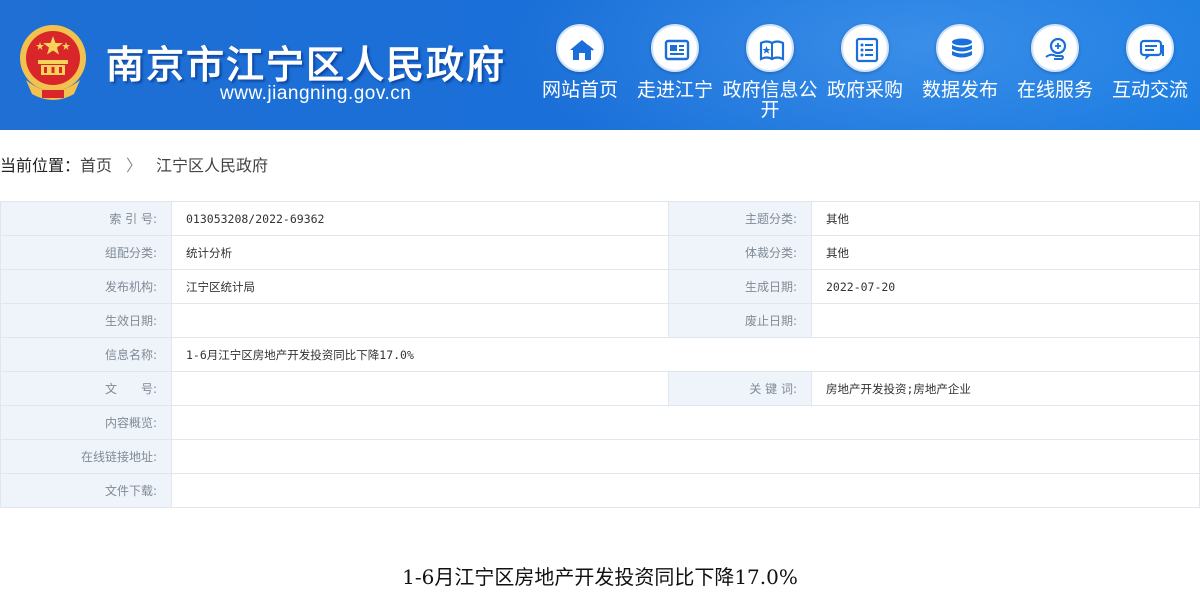 Image resolution: width=1200 pixels, height=614 pixels. I want to click on group-category-value: 统计分析, so click(420, 252).